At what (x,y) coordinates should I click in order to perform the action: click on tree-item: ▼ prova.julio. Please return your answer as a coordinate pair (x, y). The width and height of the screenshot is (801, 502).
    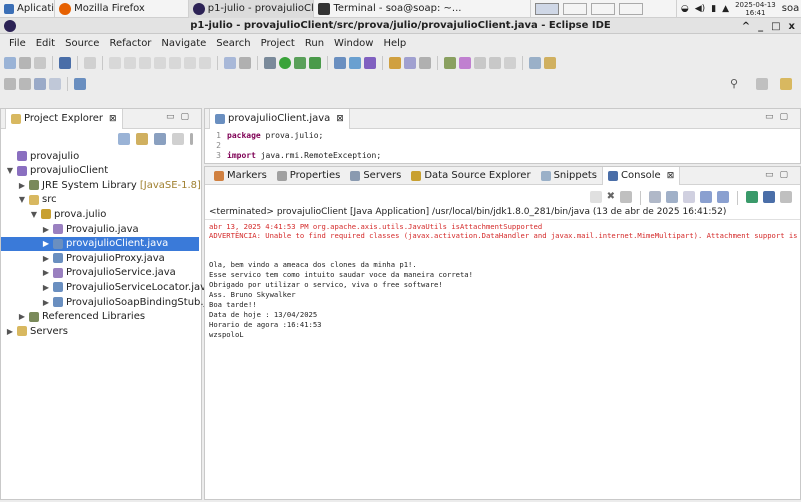
    Looking at the image, I should click on (53, 214).